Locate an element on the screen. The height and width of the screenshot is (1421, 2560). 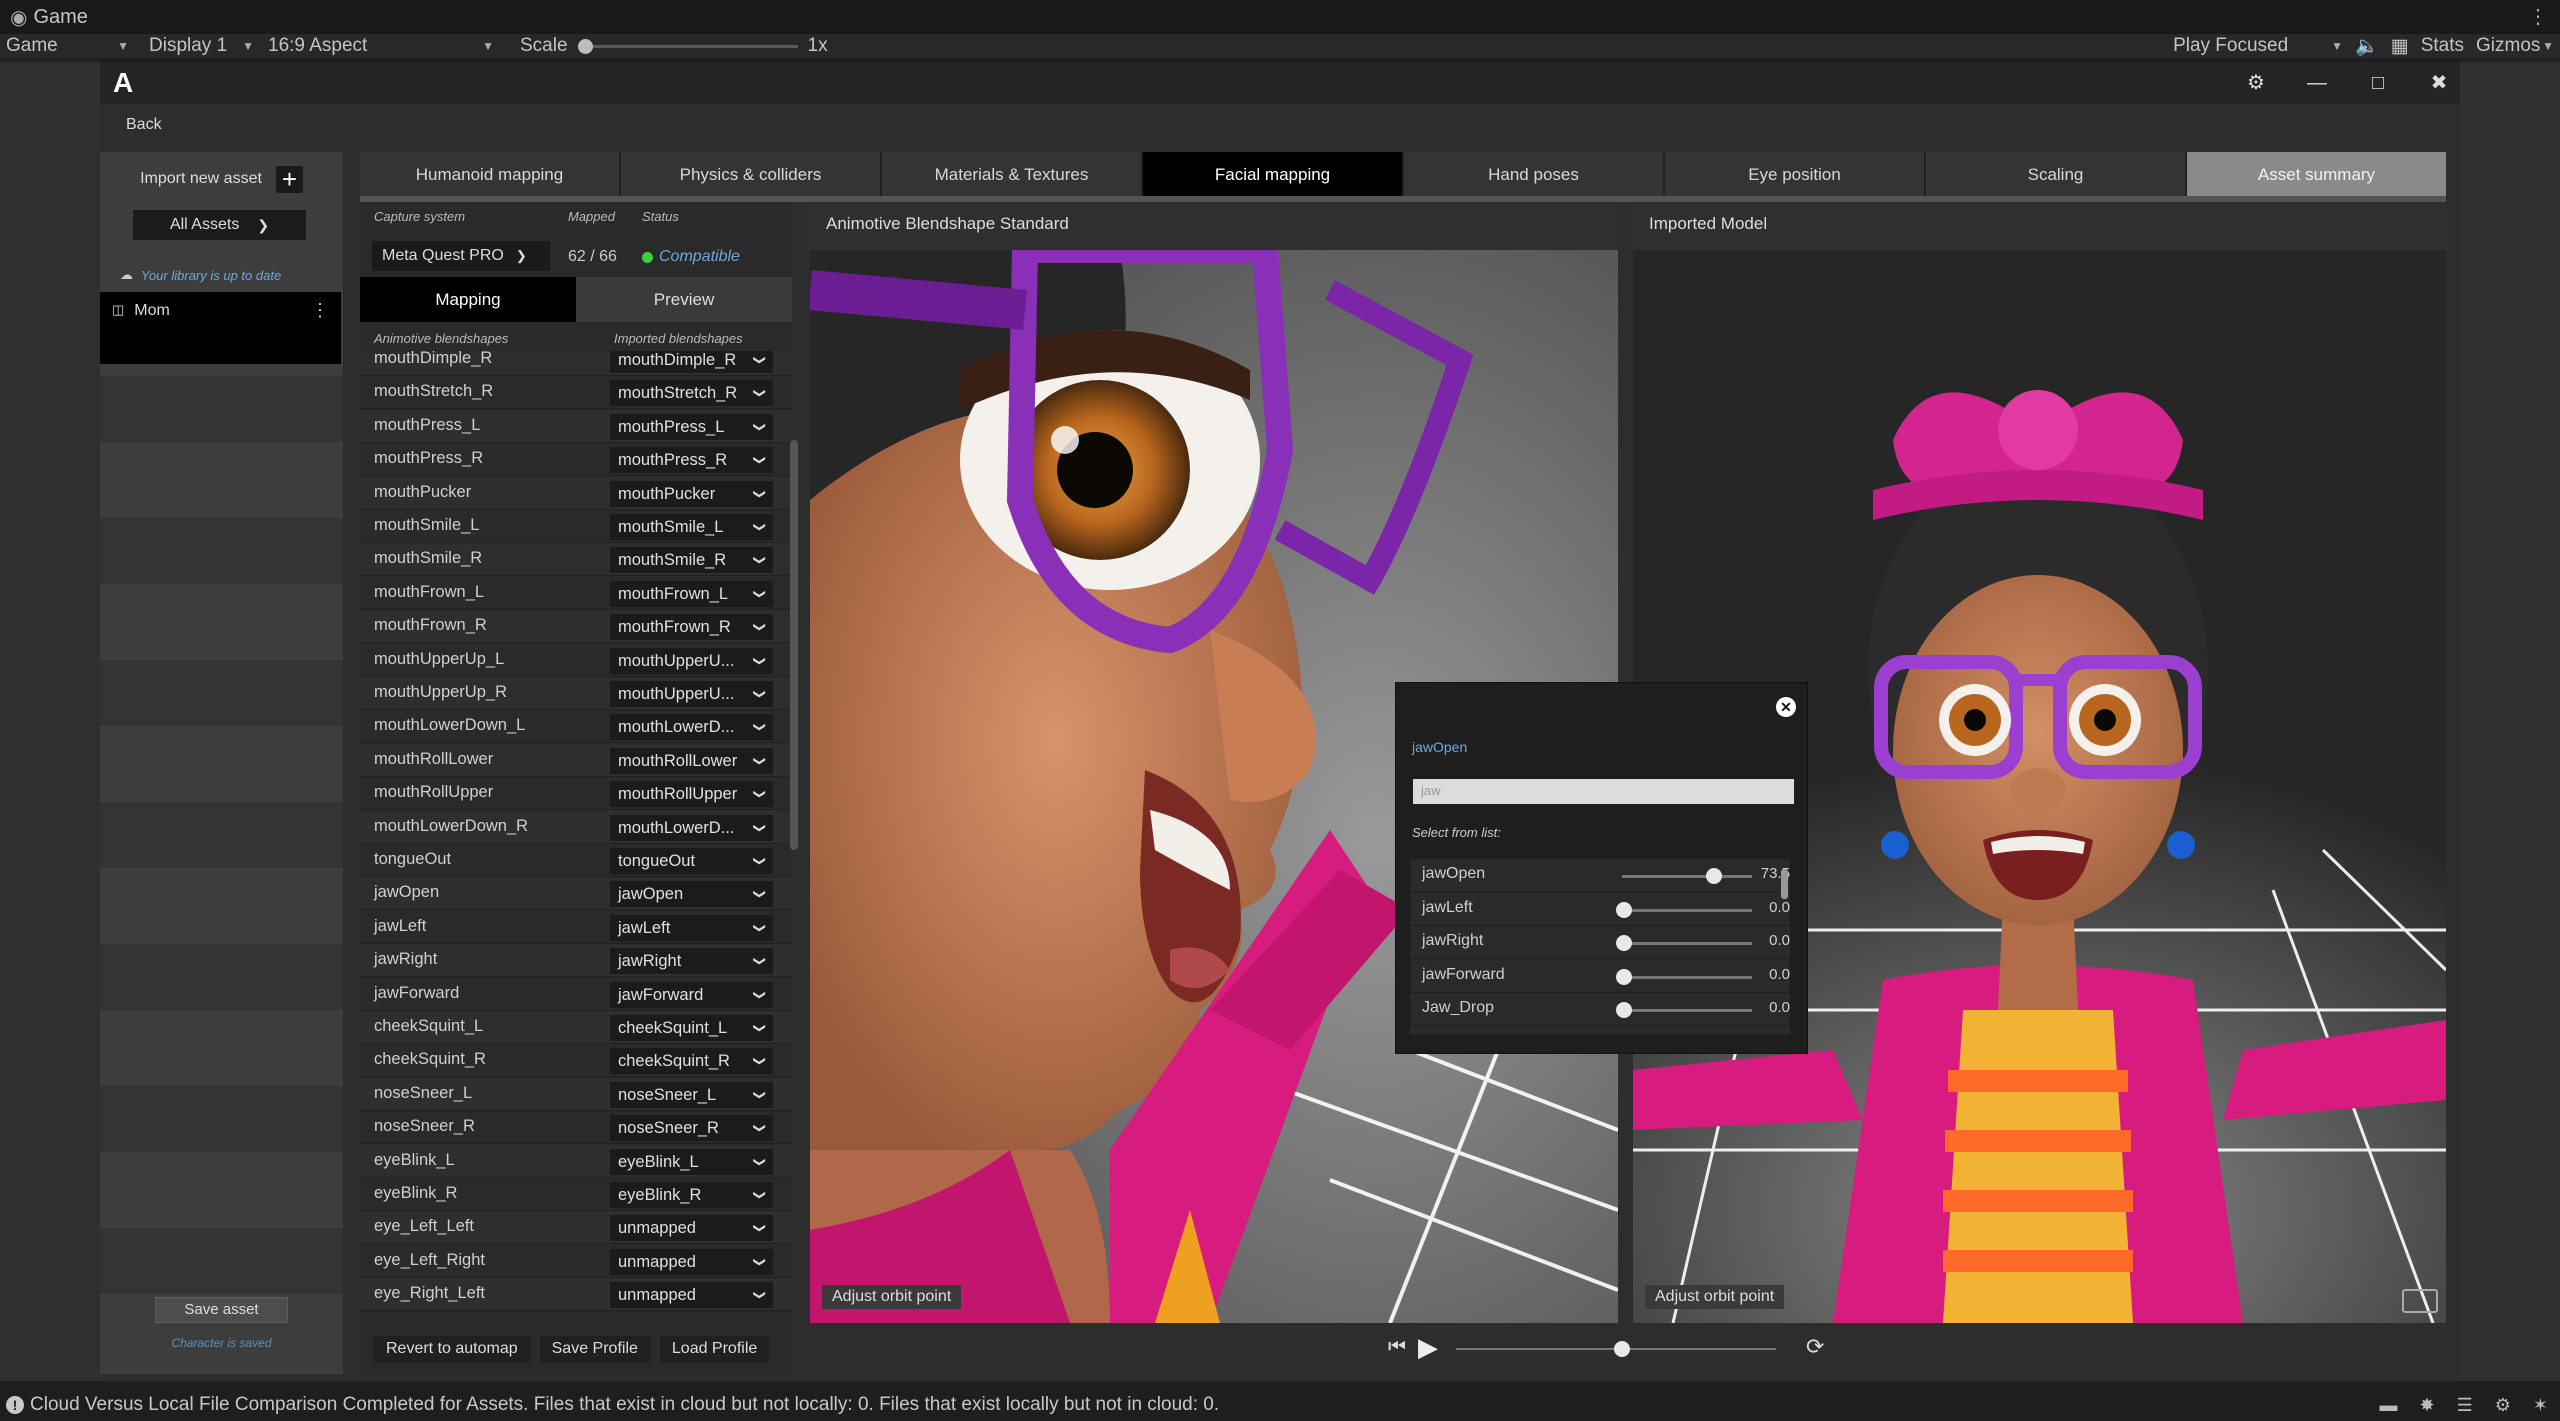
imported-blendshape-dropdown: mouthFrown_L ❯ is located at coordinates (691, 593).